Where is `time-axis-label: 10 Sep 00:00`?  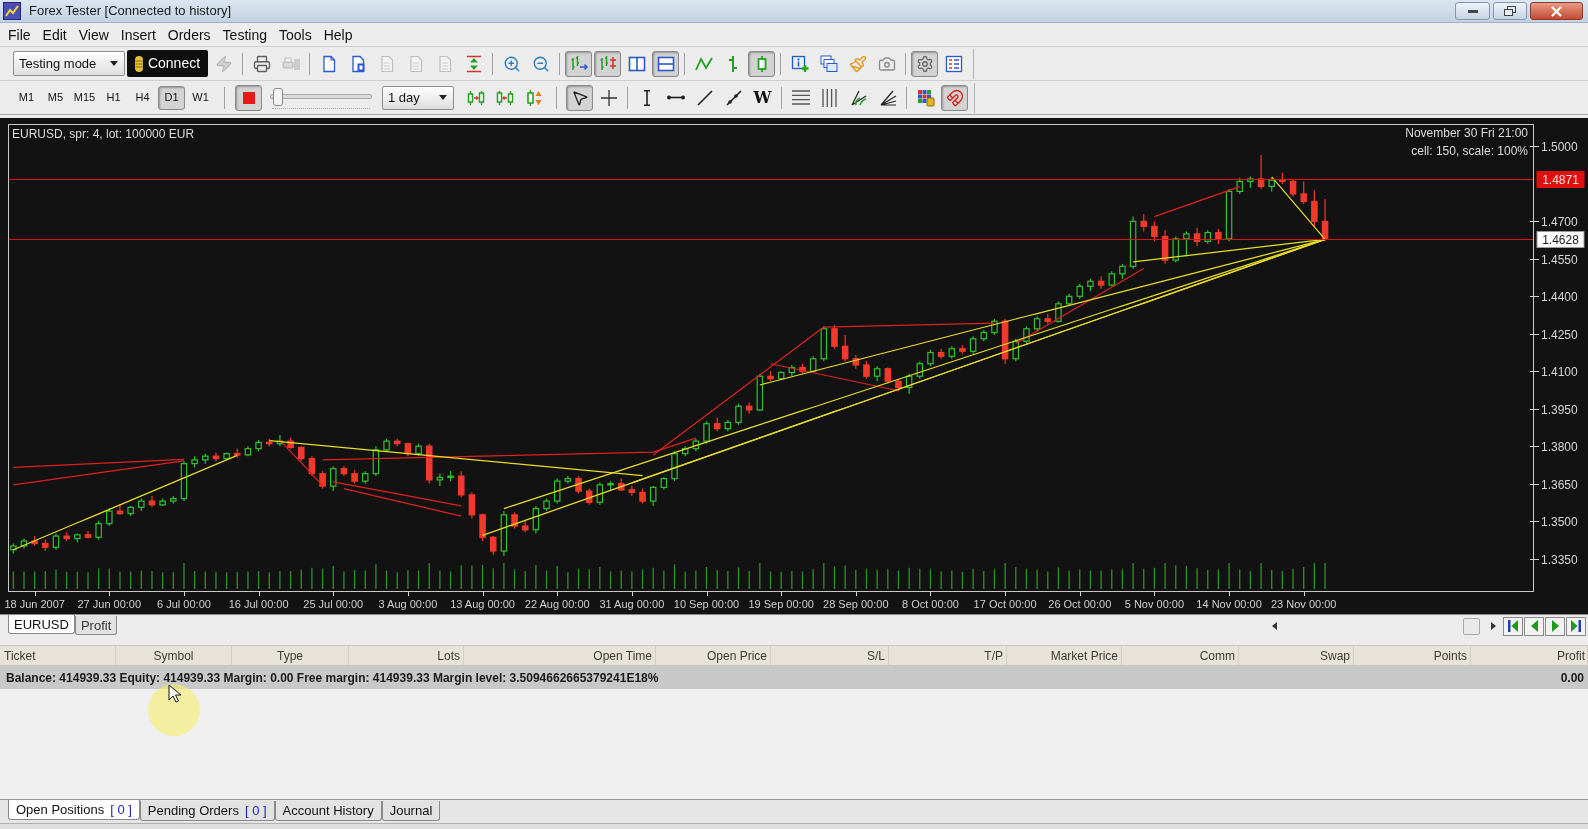 time-axis-label: 10 Sep 00:00 is located at coordinates (706, 604).